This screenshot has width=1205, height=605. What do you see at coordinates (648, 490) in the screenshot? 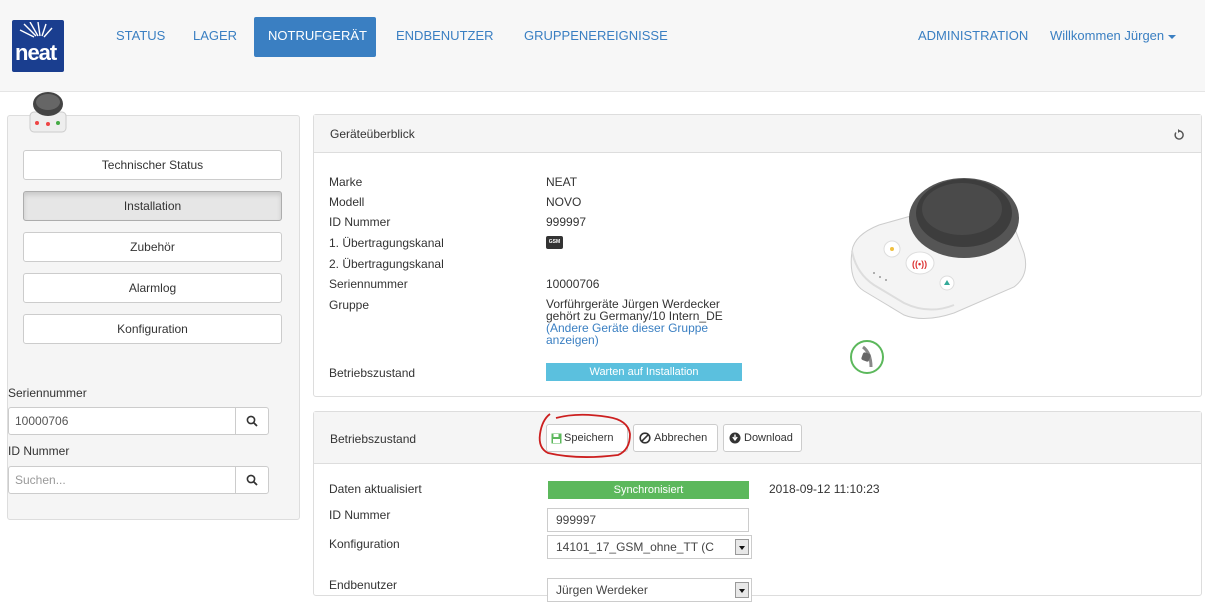
I see `sync-status-badge: Synchronisiert` at bounding box center [648, 490].